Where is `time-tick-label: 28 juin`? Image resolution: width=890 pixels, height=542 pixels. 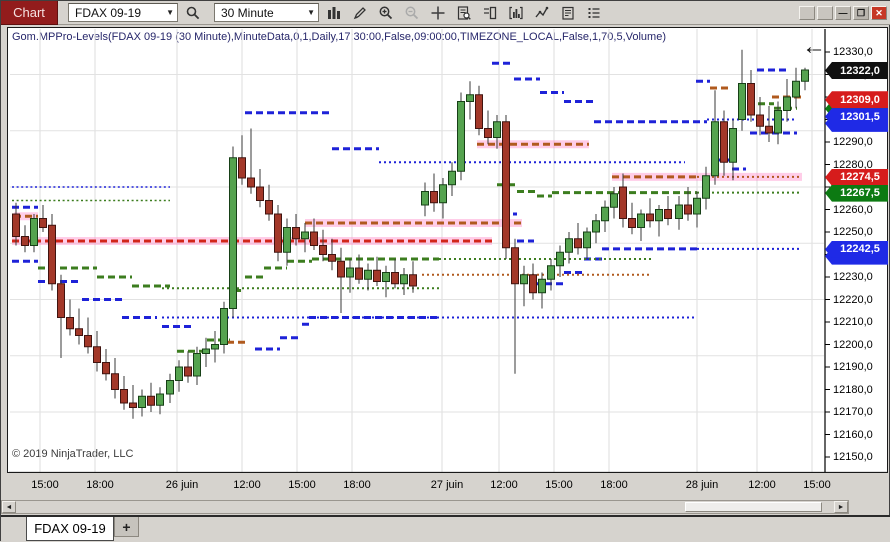
time-tick-label: 28 juin is located at coordinates (702, 485).